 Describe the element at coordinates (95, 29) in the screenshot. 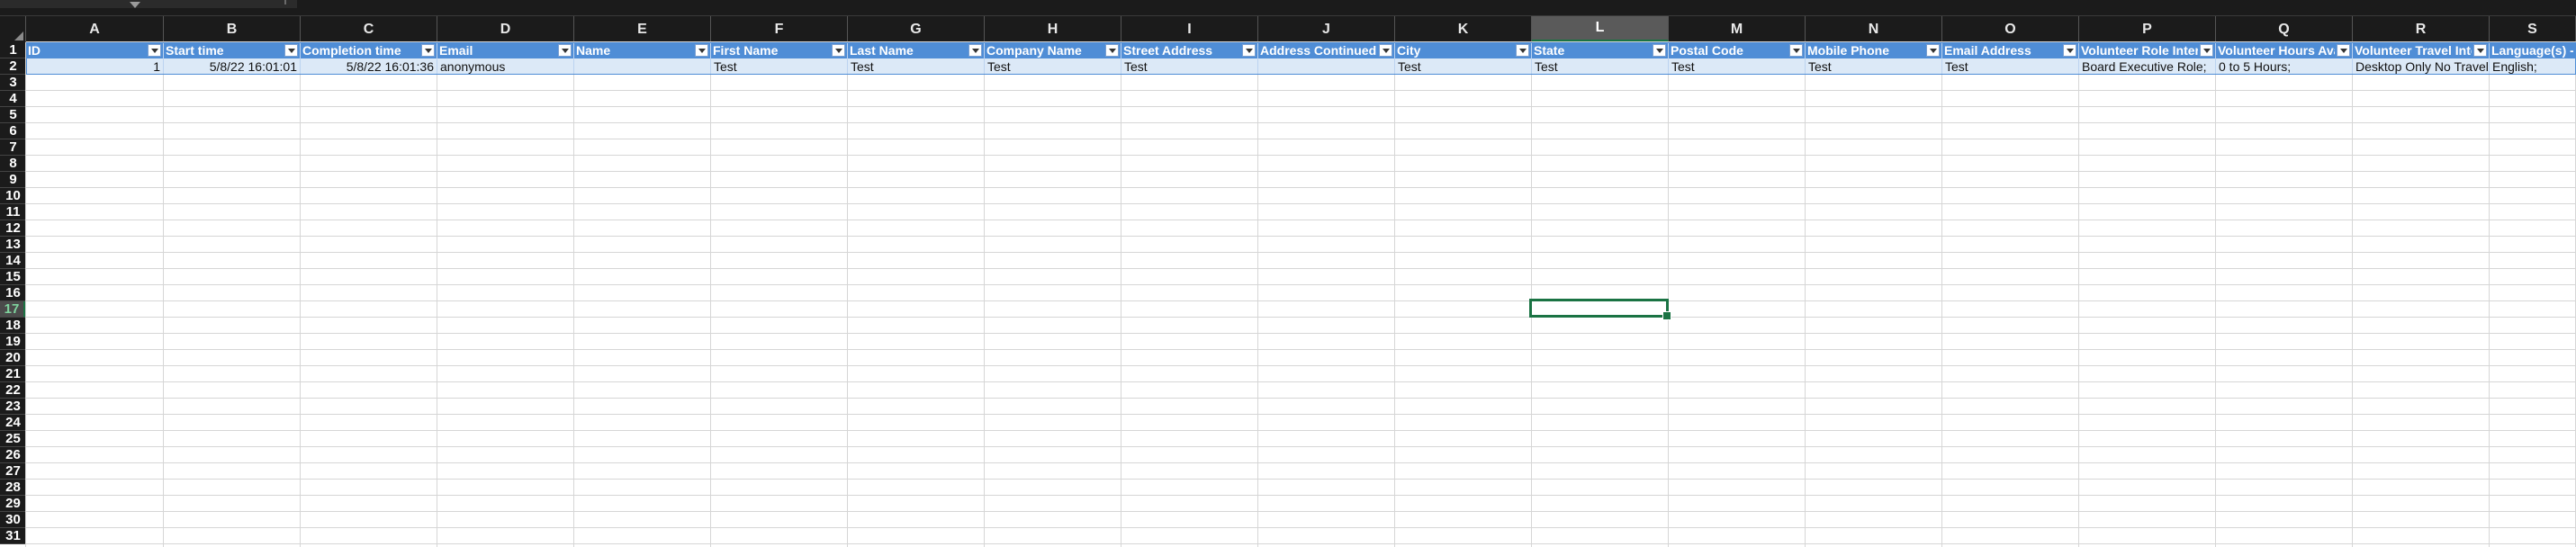

I see `column-header-A: A` at that location.